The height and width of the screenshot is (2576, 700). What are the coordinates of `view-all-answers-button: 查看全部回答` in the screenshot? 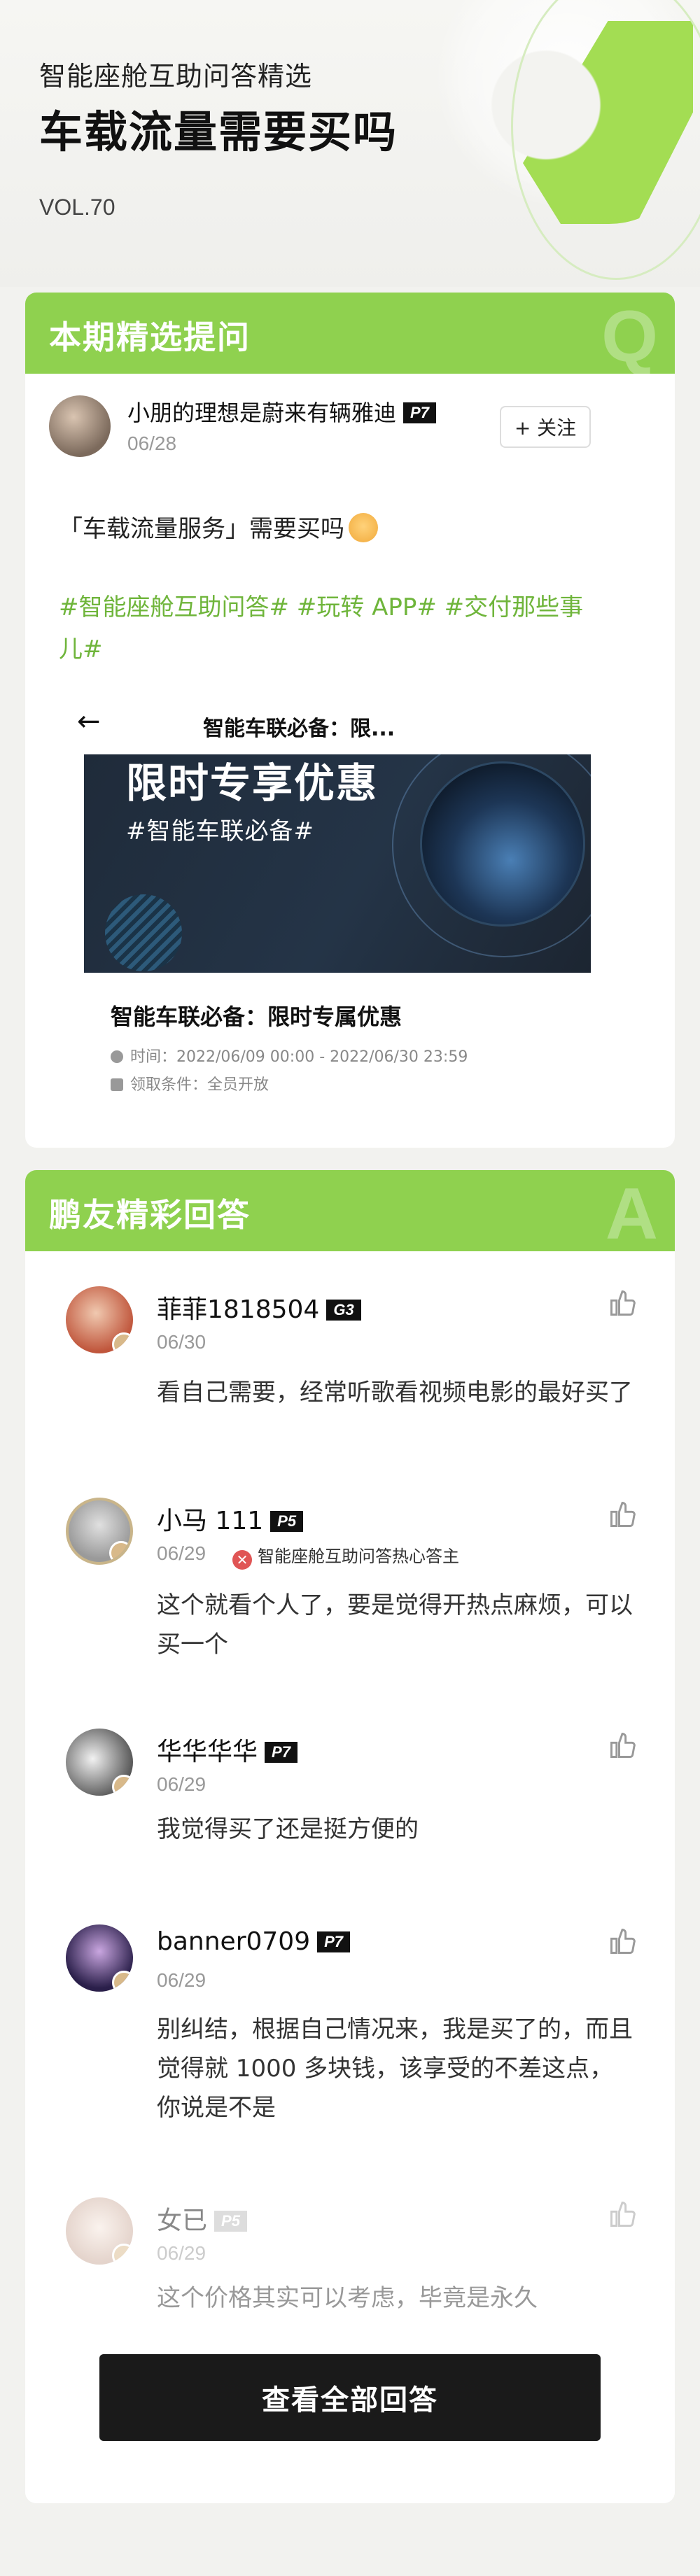 It's located at (350, 2397).